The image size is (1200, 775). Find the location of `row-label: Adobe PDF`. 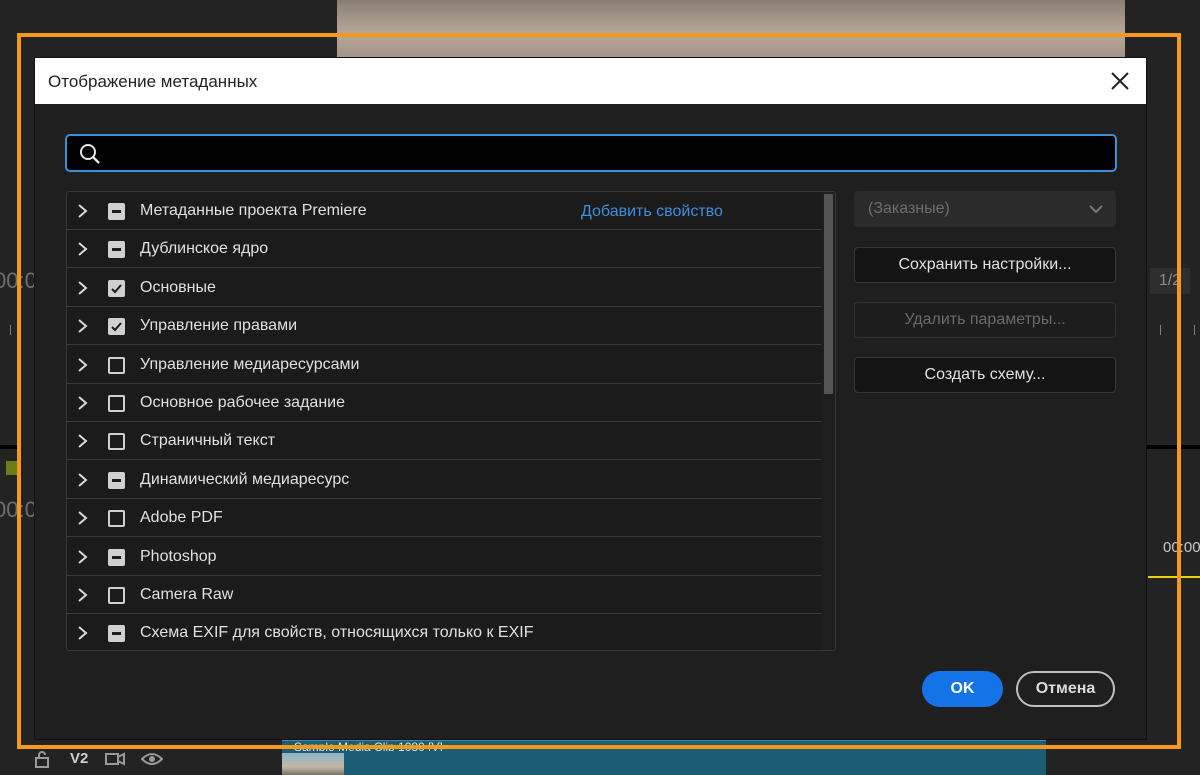

row-label: Adobe PDF is located at coordinates (181, 517).